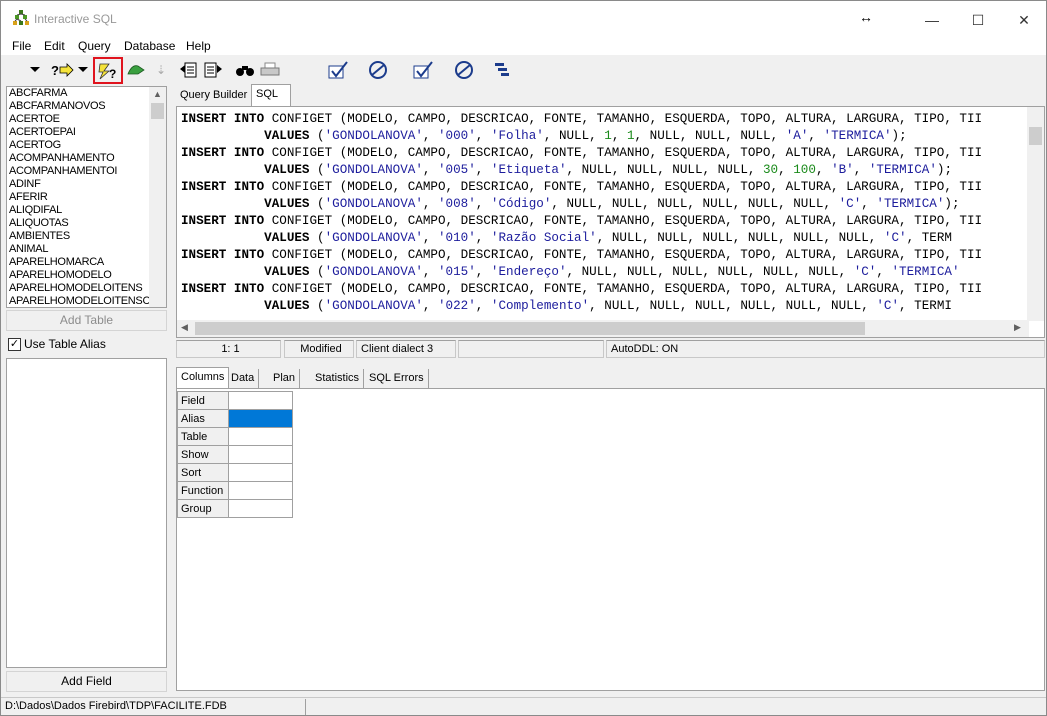 This screenshot has height=716, width=1047. I want to click on columns-grid: Field Alias Table Show Sort Function Group, so click(235, 454).